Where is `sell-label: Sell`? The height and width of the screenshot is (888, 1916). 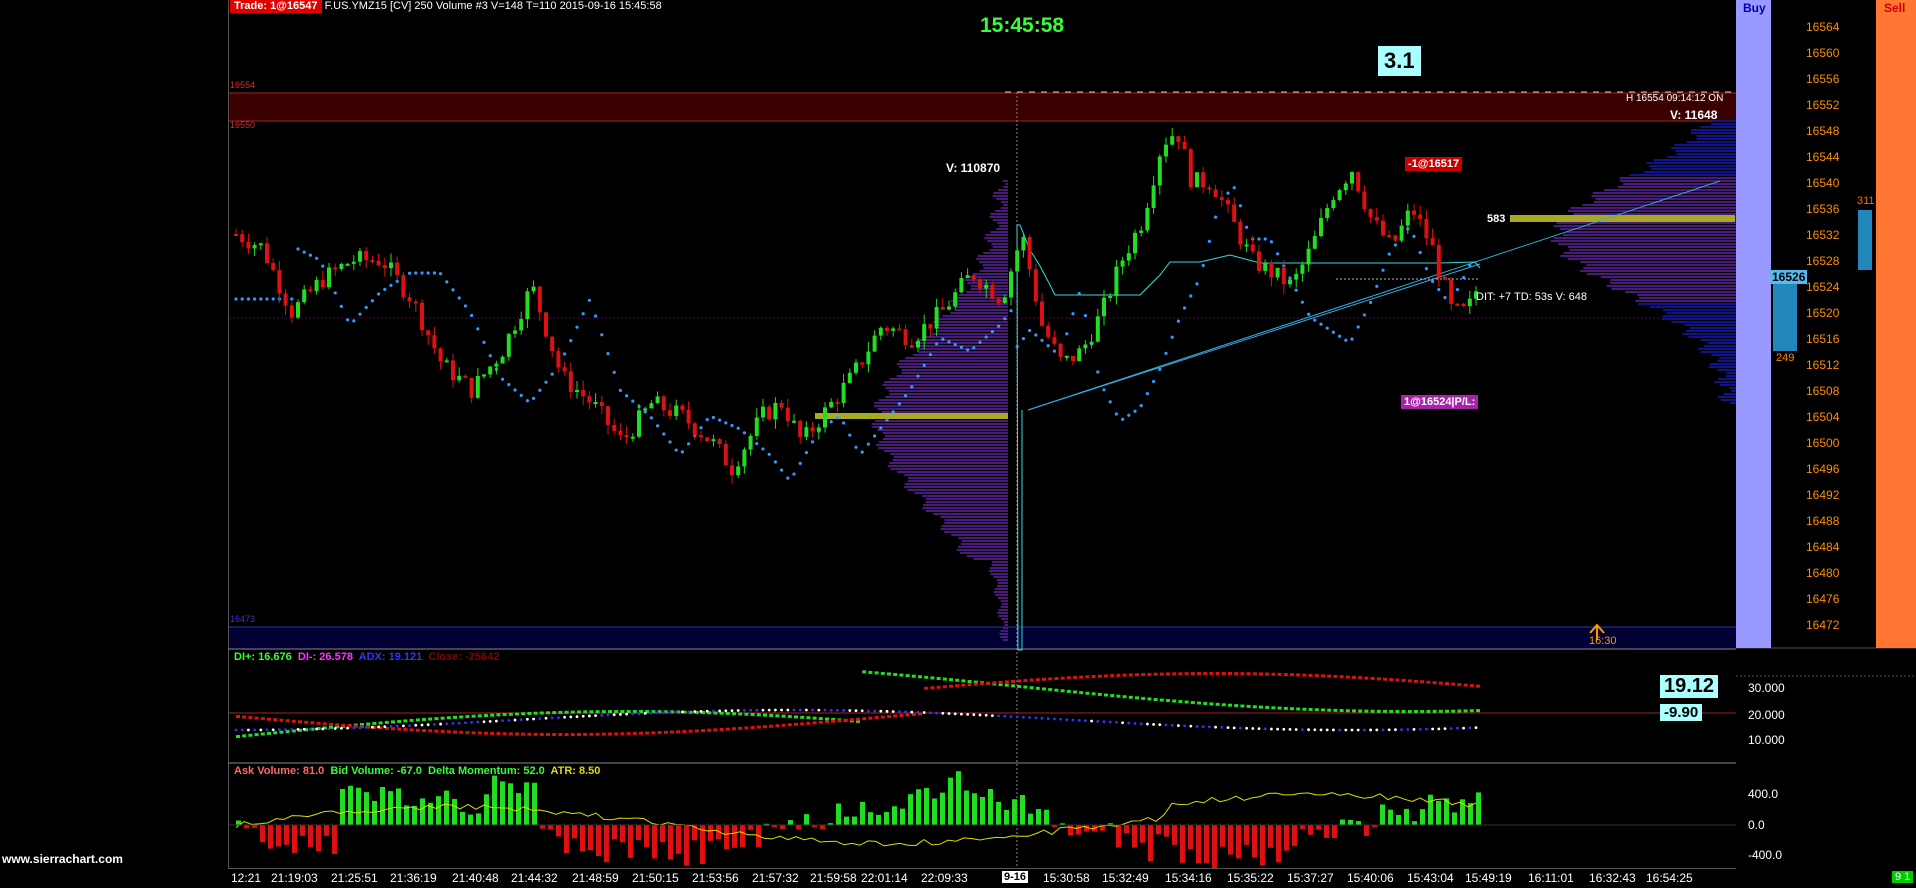 sell-label: Sell is located at coordinates (1894, 8).